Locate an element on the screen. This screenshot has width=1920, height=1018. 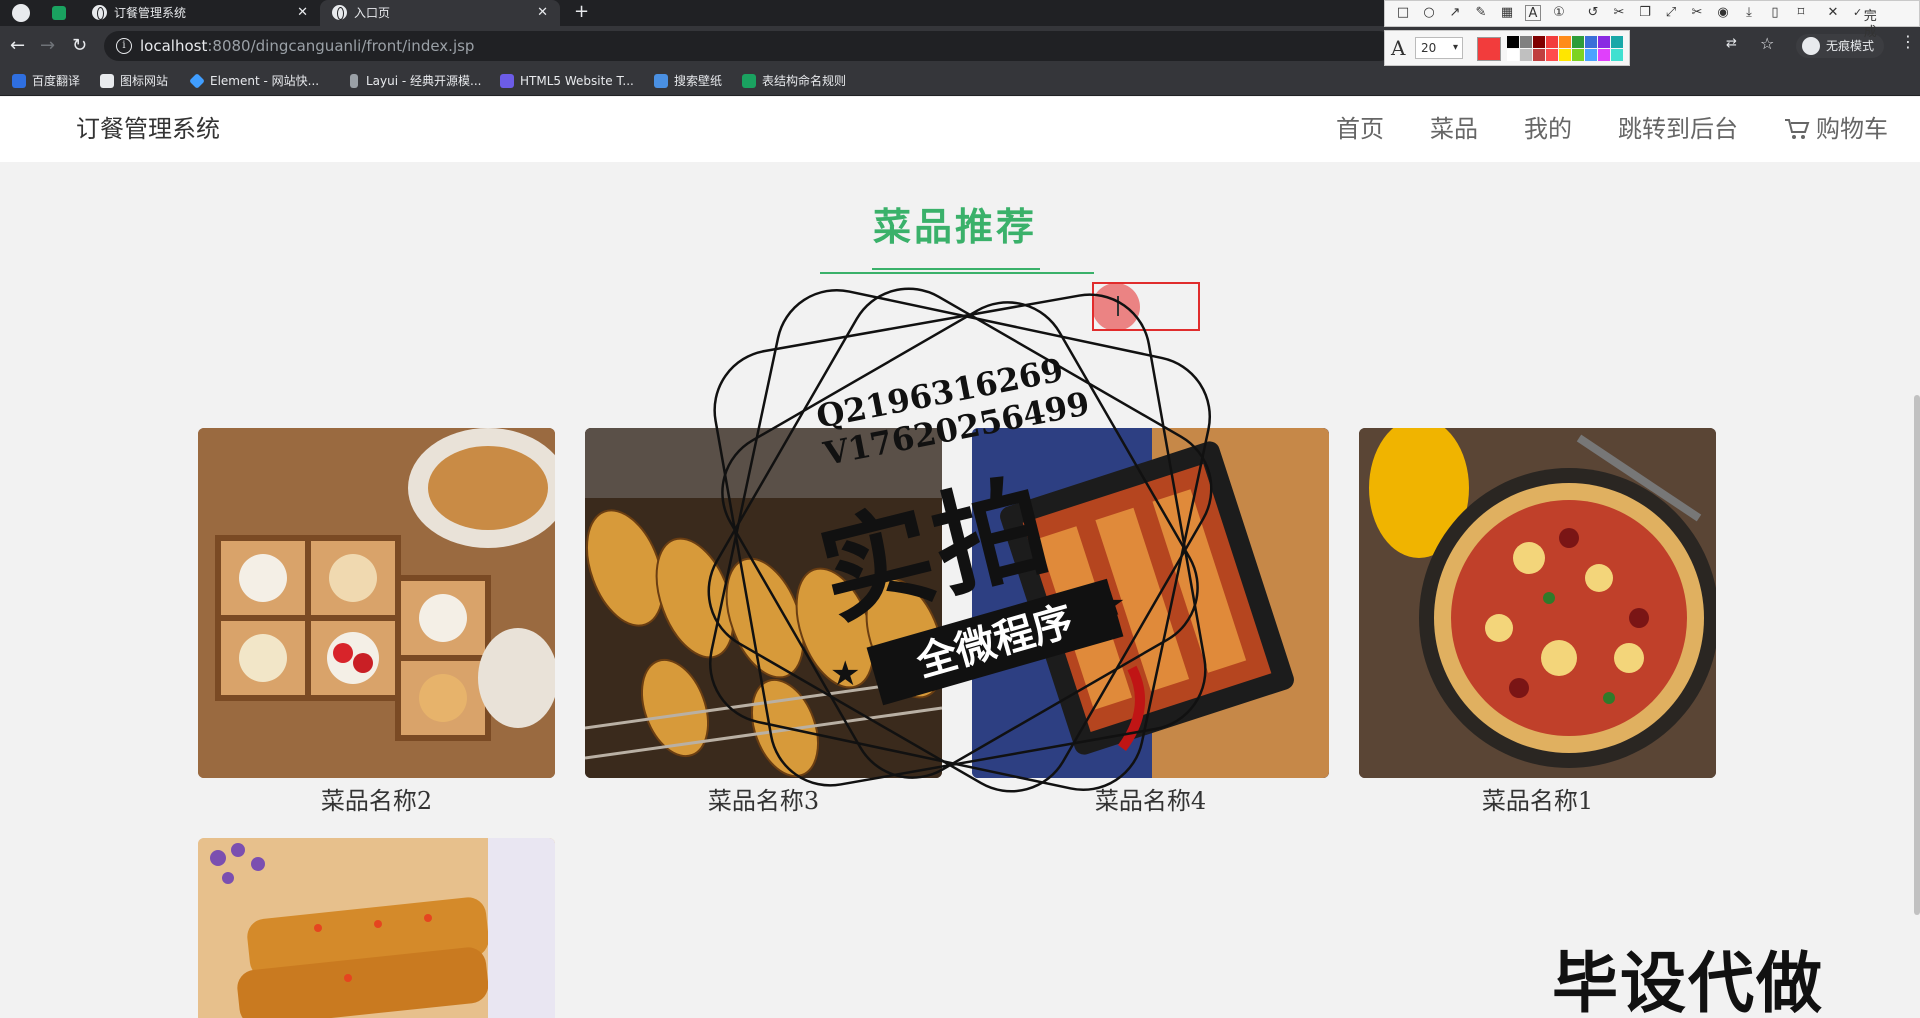
menu-dots-icon: ⋮ is located at coordinates (1908, 41).